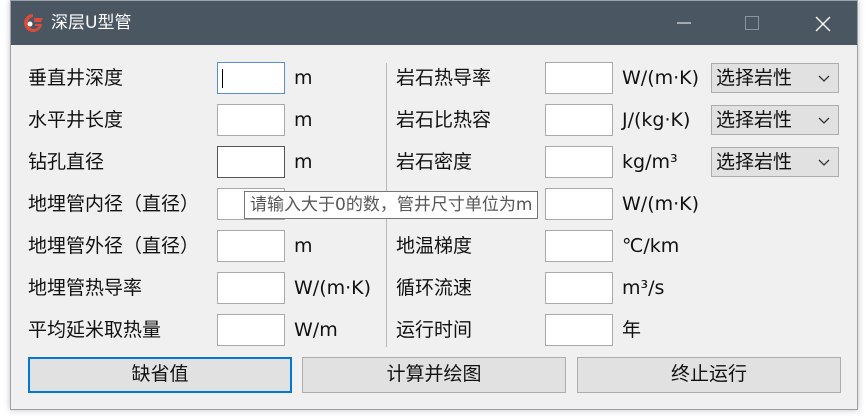 Image resolution: width=868 pixels, height=420 pixels. Describe the element at coordinates (579, 288) in the screenshot. I see `input-circulation-flow-rate` at that location.